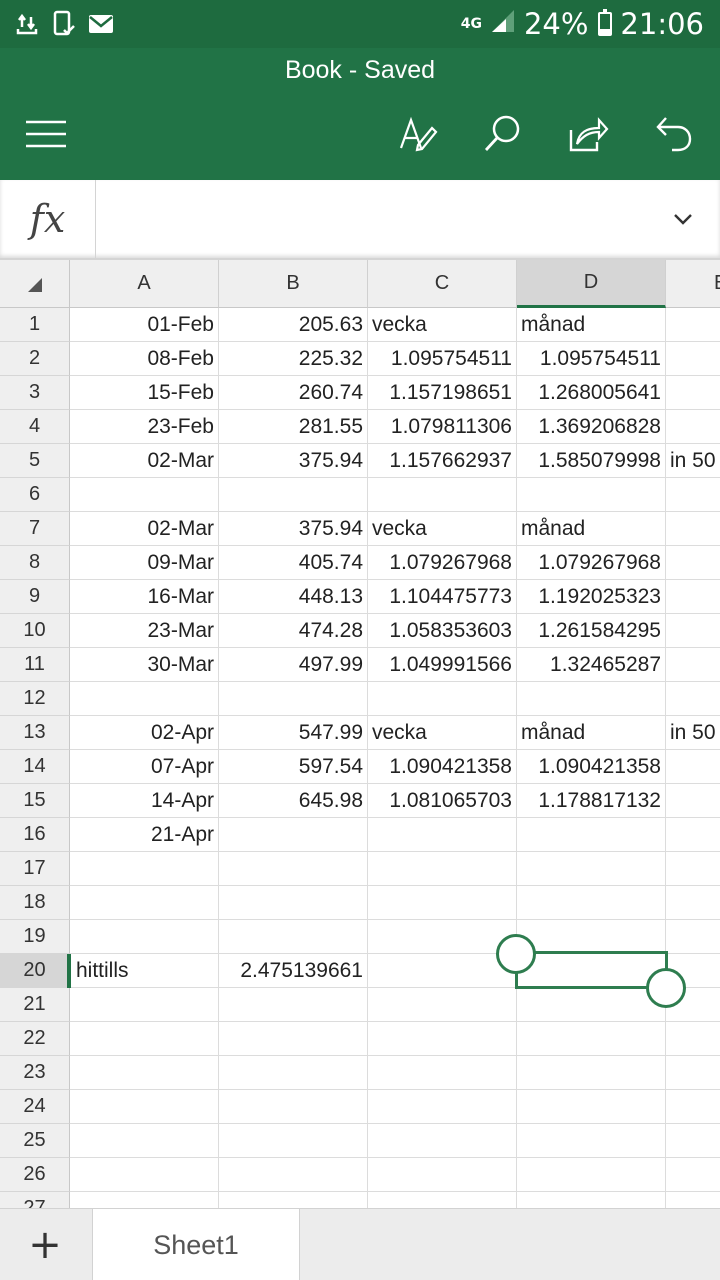 This screenshot has width=720, height=1280. What do you see at coordinates (144, 427) in the screenshot?
I see `cell-a4: 23-Feb` at bounding box center [144, 427].